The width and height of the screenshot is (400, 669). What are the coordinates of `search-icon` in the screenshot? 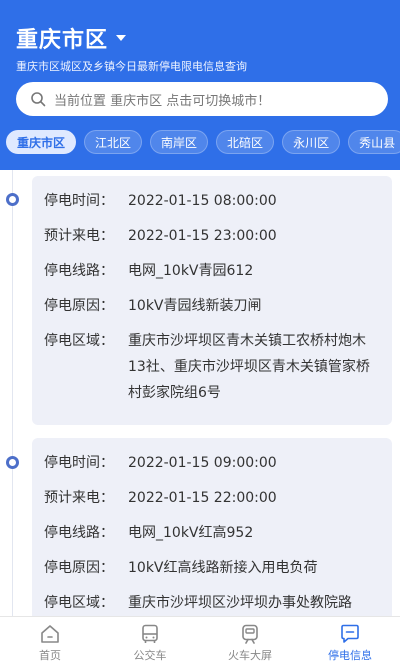 It's located at (38, 99).